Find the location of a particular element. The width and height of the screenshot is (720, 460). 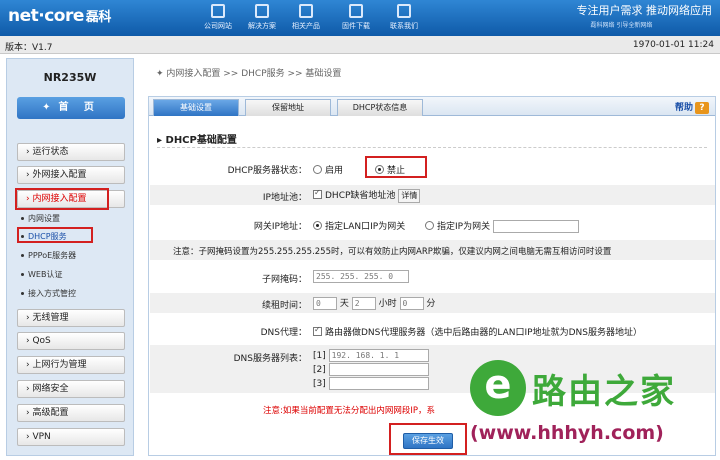

menu-network-security: › 网络安全 is located at coordinates (71, 389).